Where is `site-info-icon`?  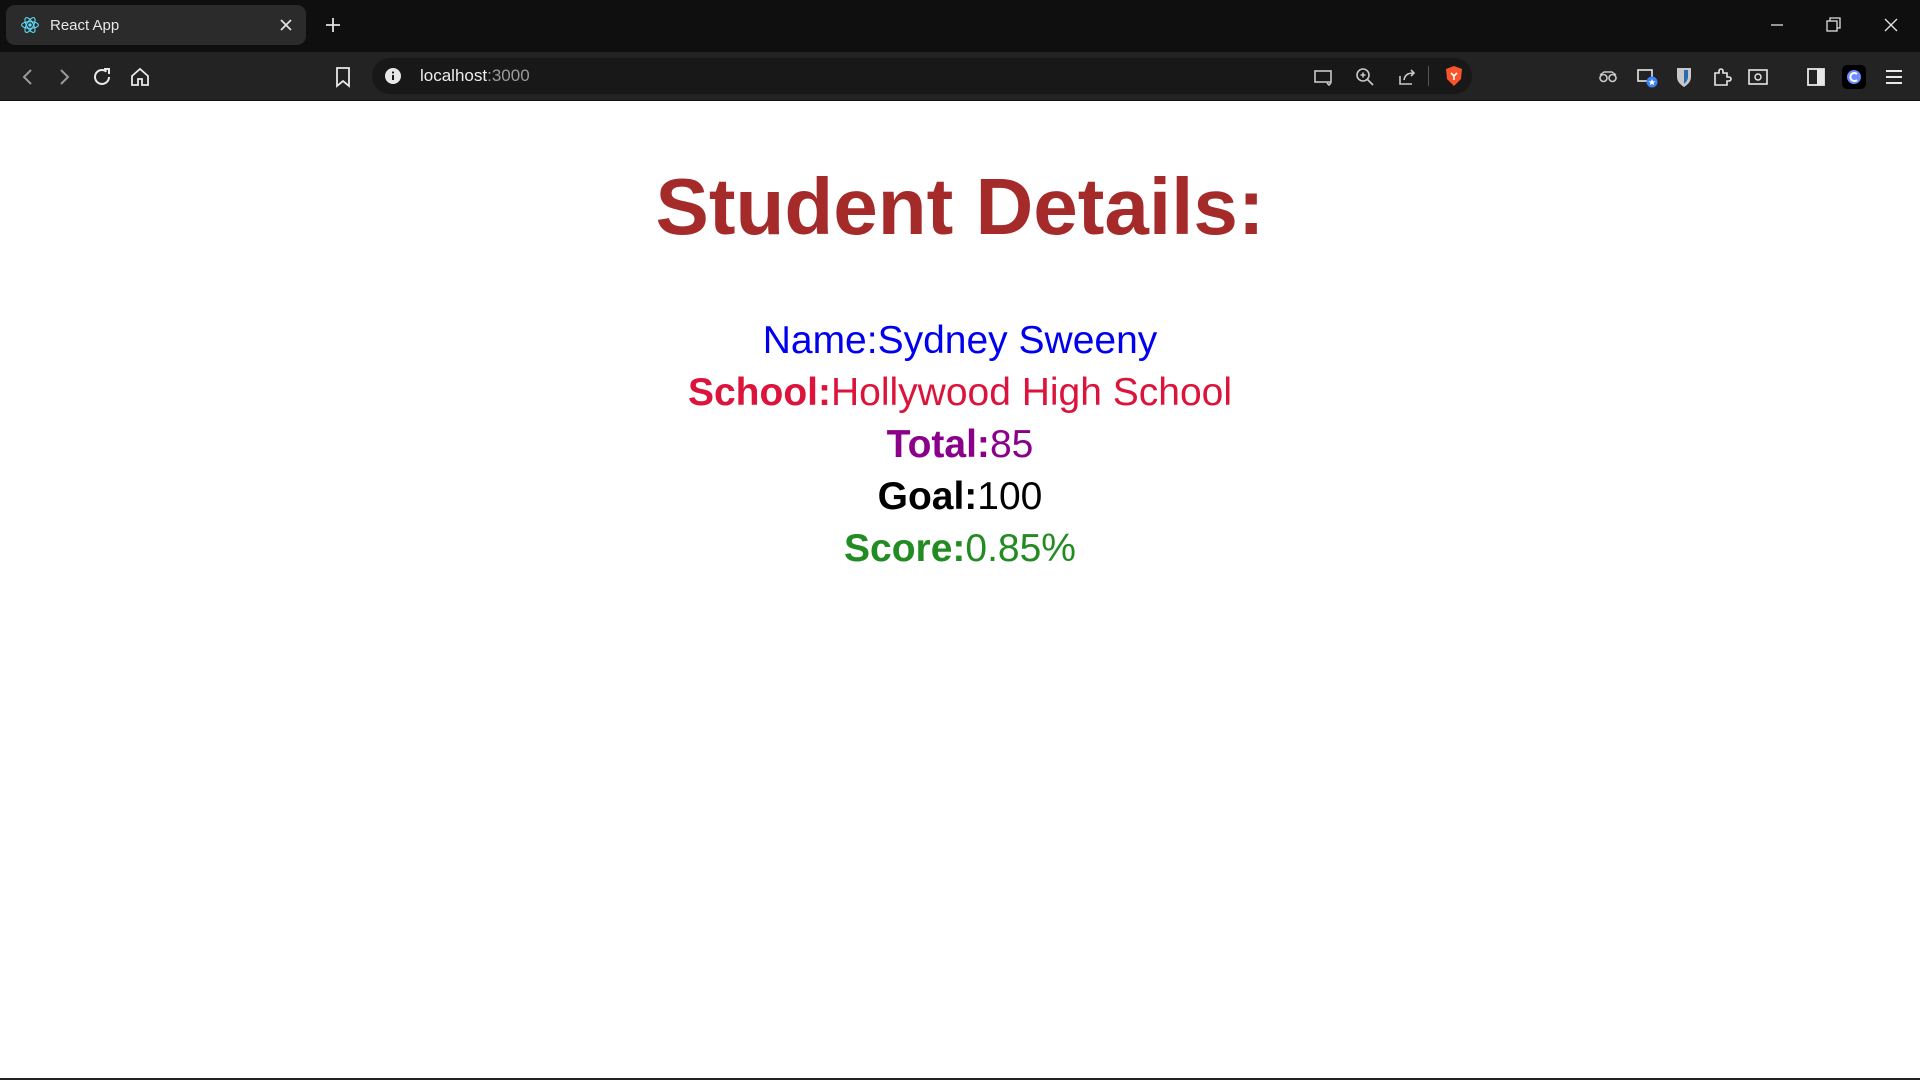
site-info-icon is located at coordinates (393, 76).